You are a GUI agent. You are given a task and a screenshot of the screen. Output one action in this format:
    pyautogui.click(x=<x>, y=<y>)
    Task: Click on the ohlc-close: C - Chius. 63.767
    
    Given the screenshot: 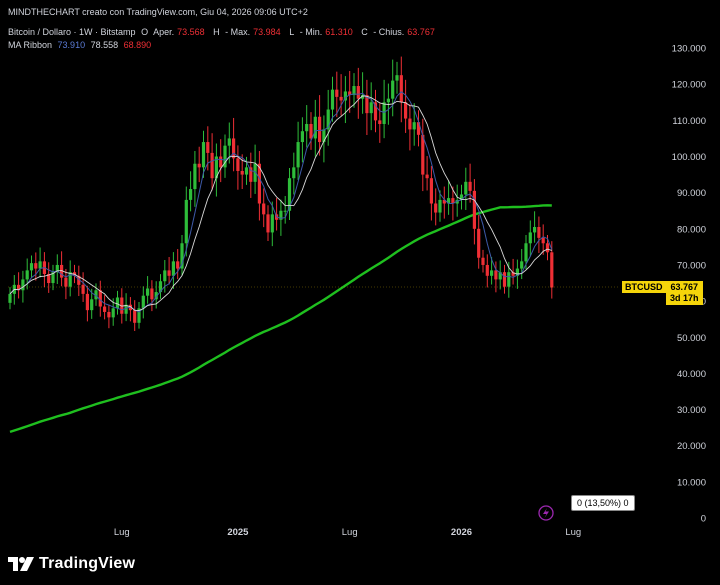 What is the action you would take?
    pyautogui.click(x=398, y=32)
    